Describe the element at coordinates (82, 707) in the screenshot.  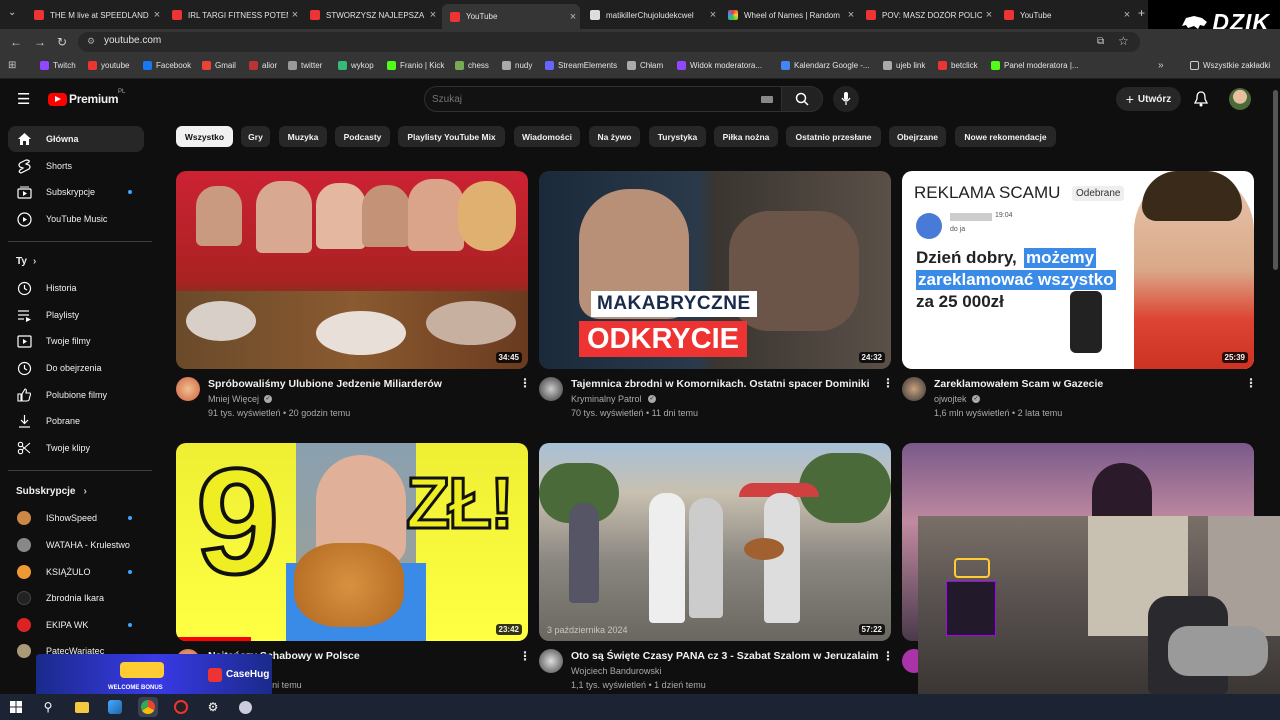
I see `taskbar-file-explorer` at that location.